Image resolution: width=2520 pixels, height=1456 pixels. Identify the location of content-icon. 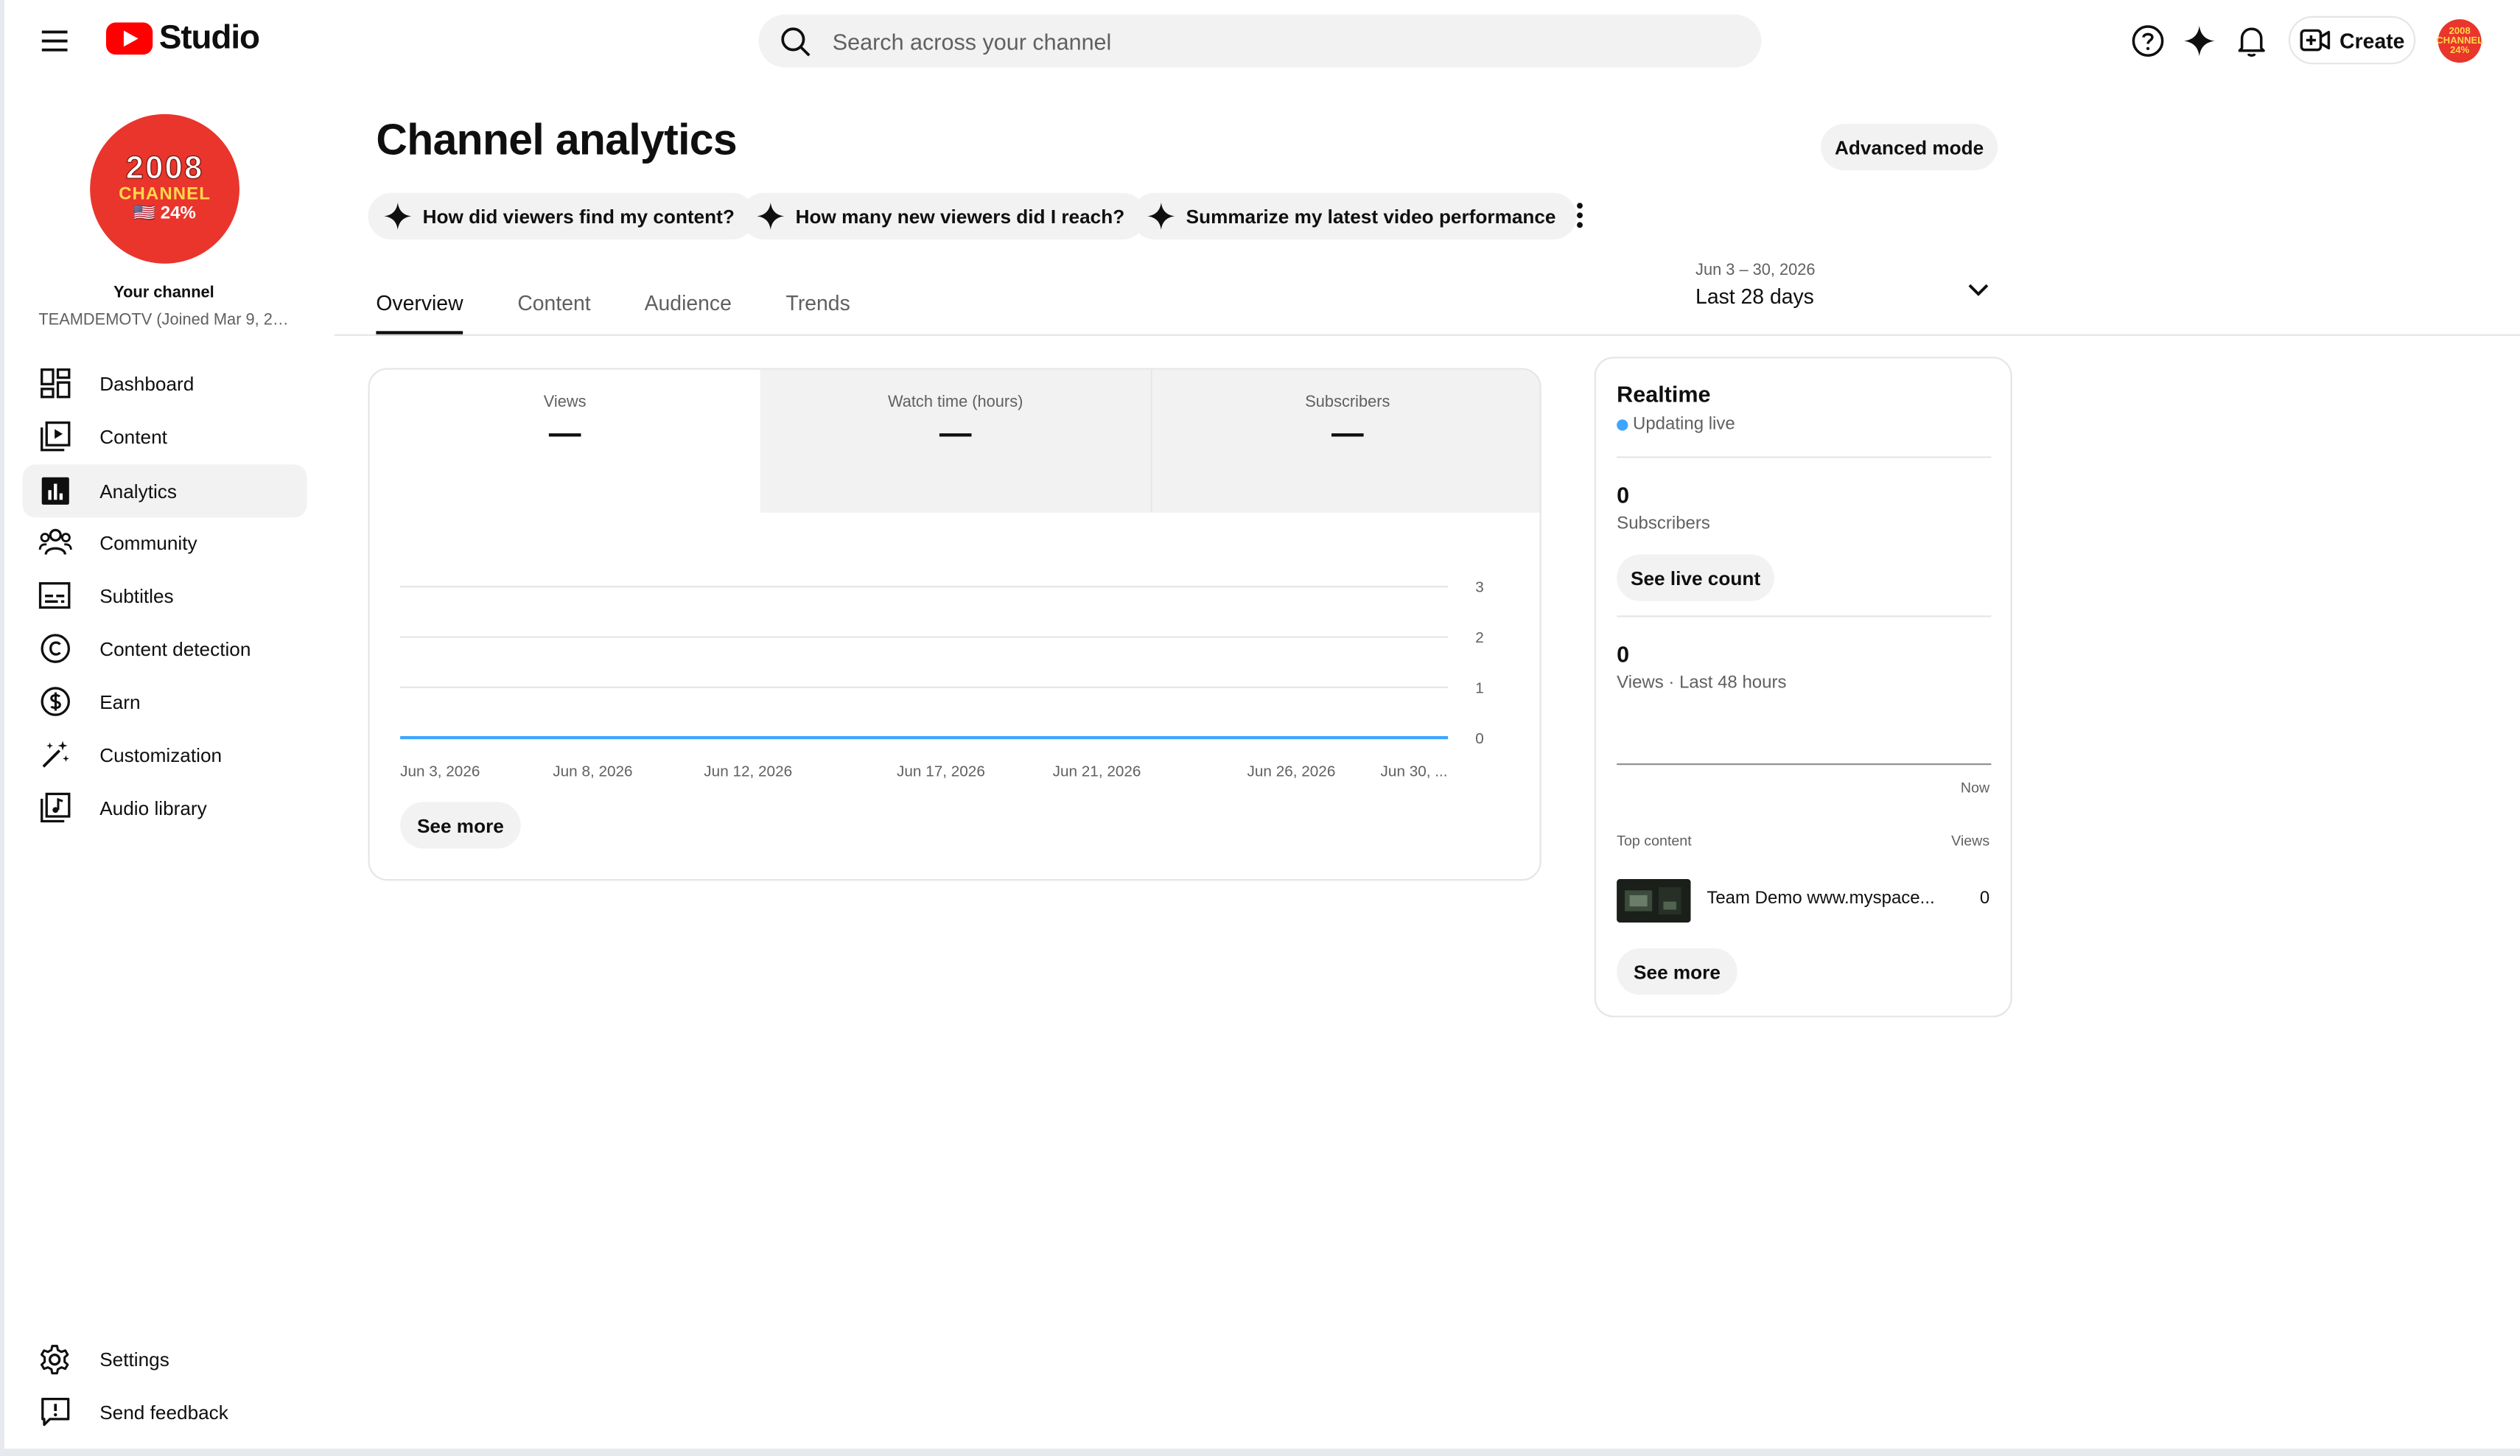
(54, 437).